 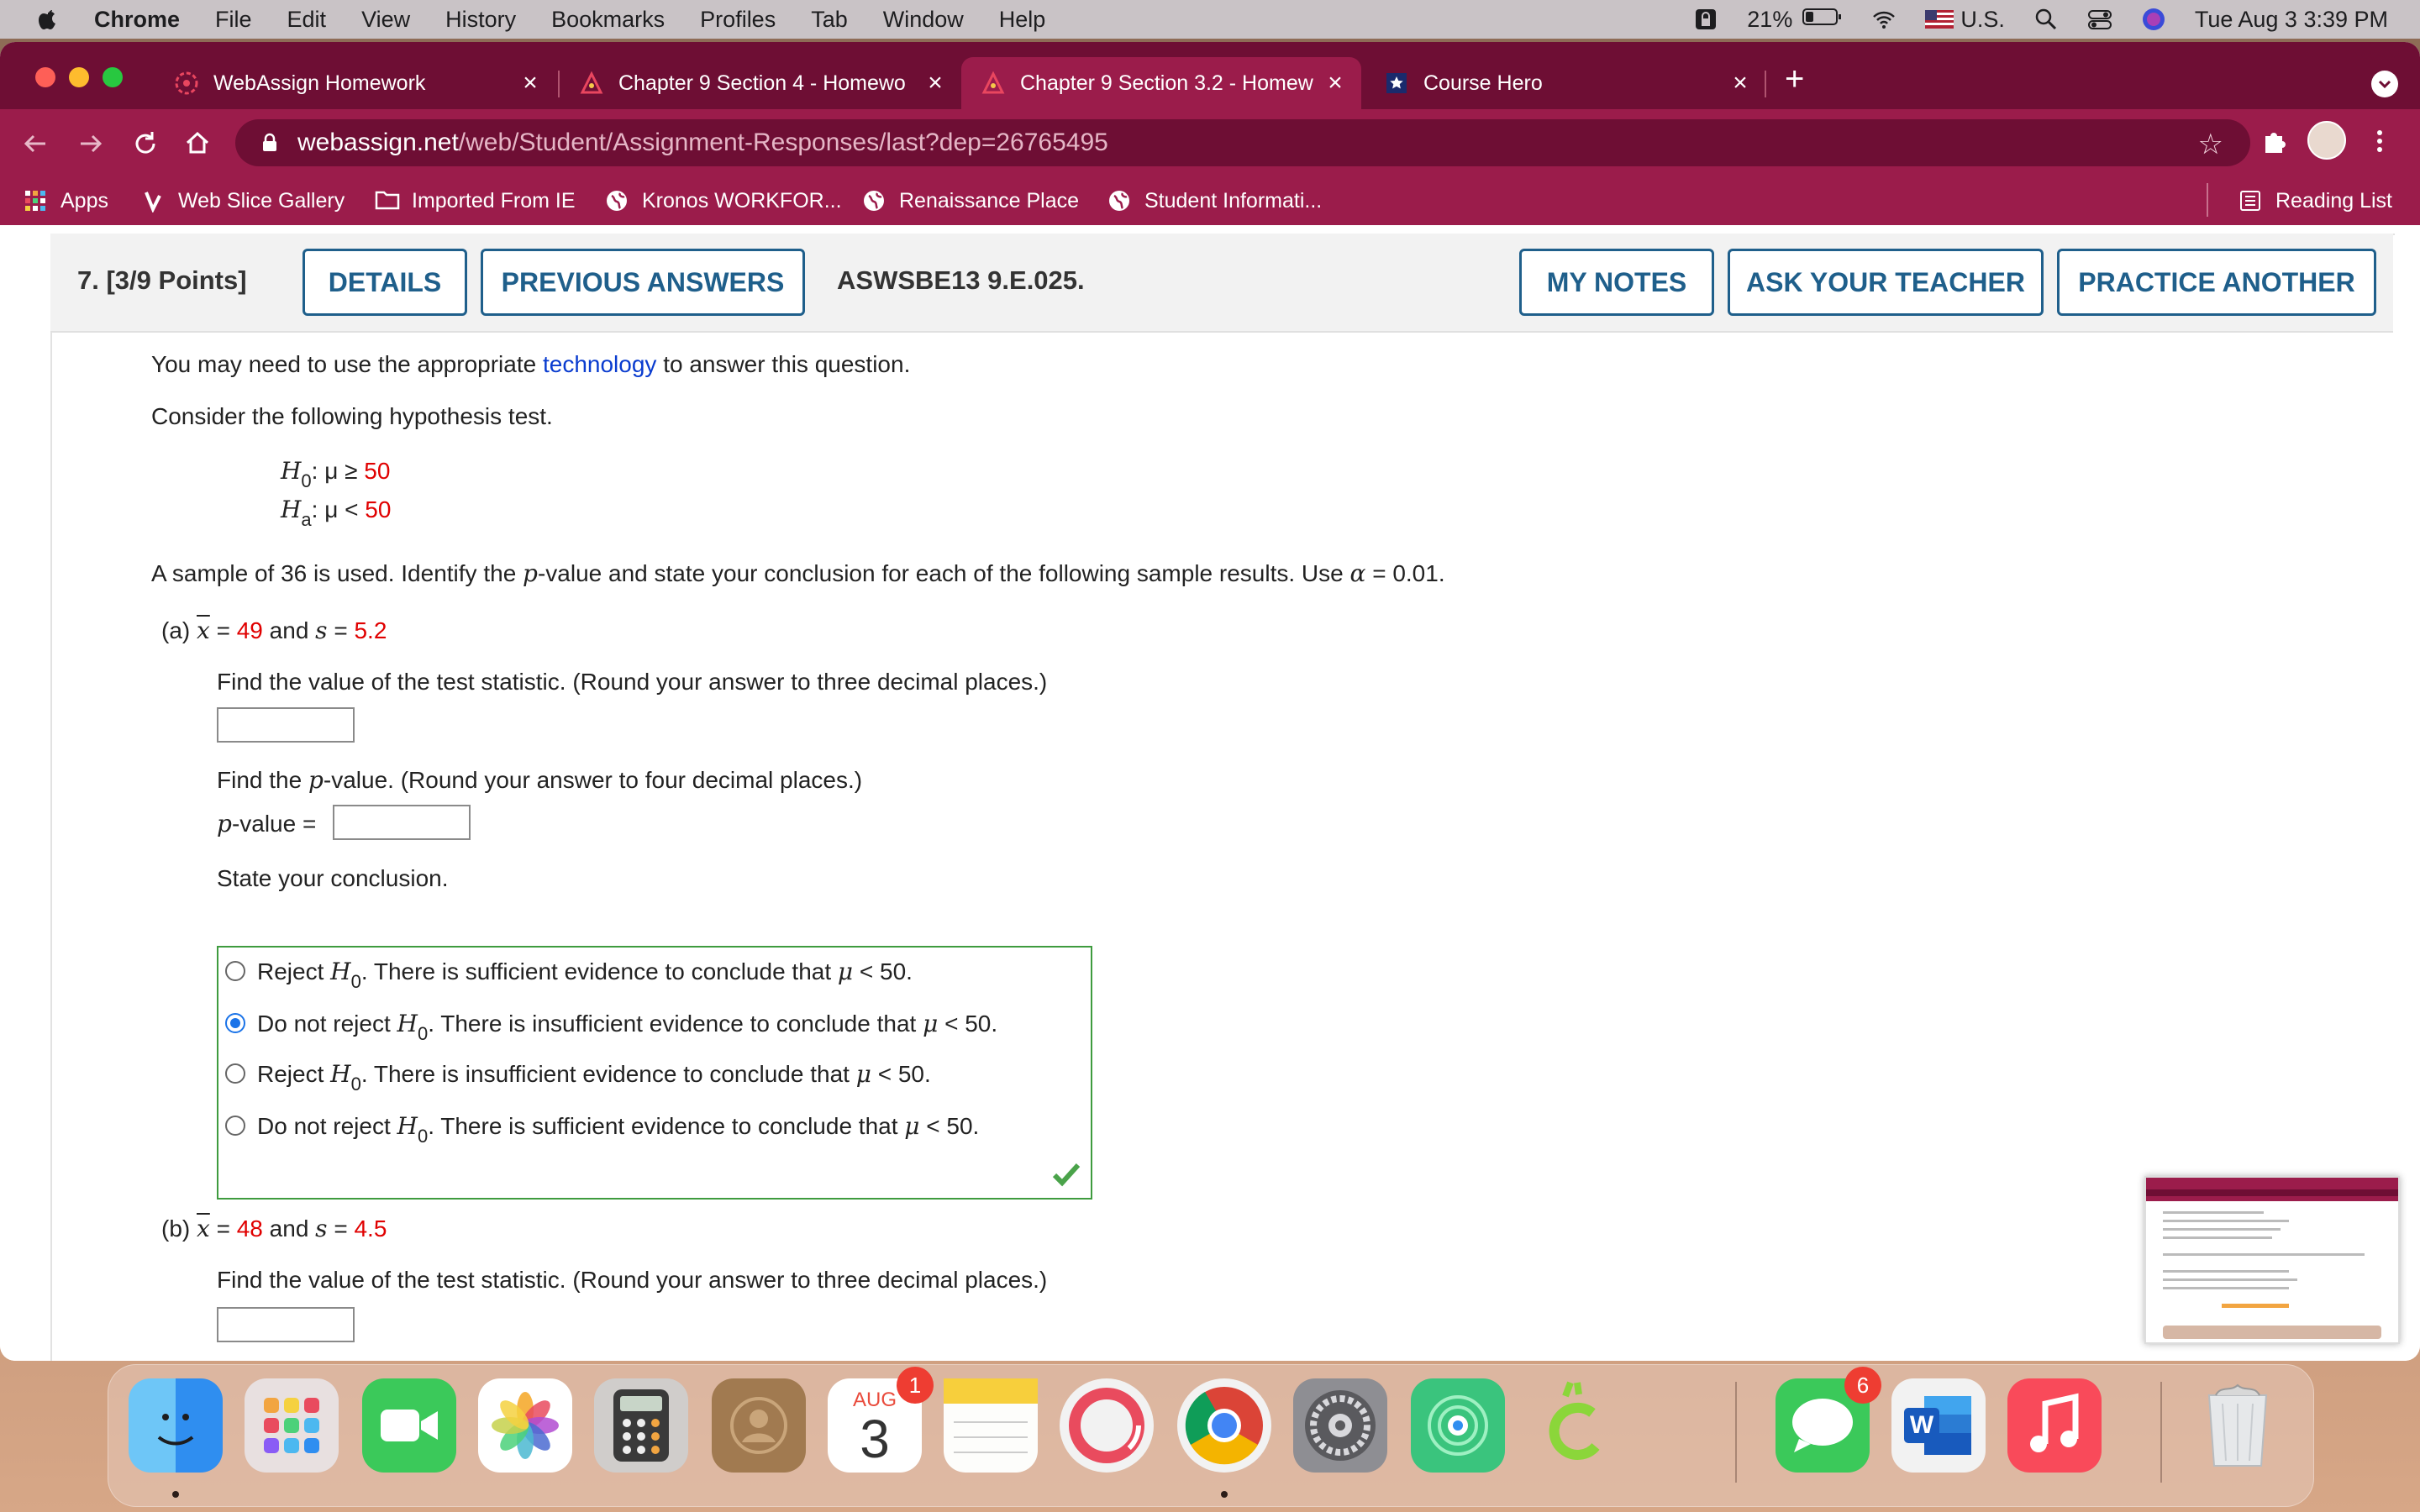 I want to click on calendar-icon: AUG 3 1, so click(x=881, y=1420).